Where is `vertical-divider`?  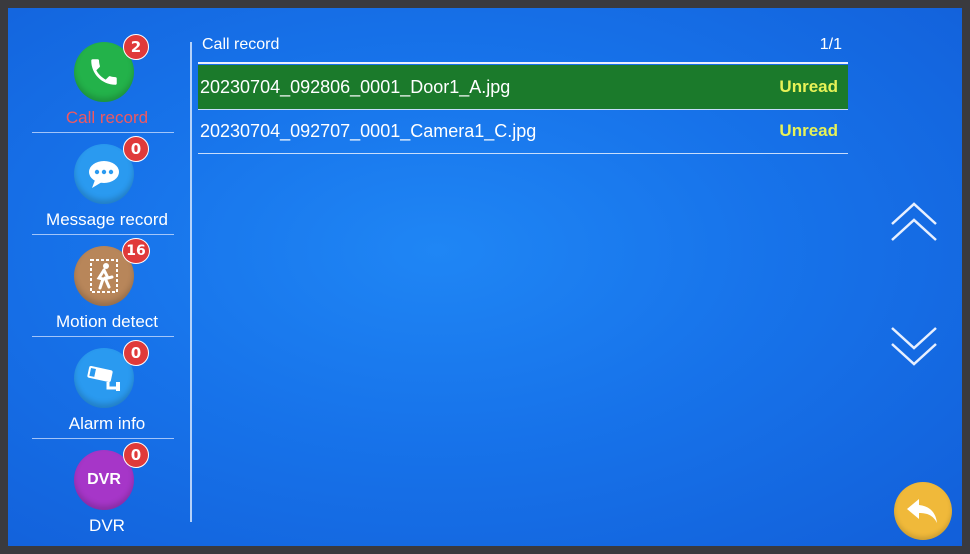
vertical-divider is located at coordinates (191, 282).